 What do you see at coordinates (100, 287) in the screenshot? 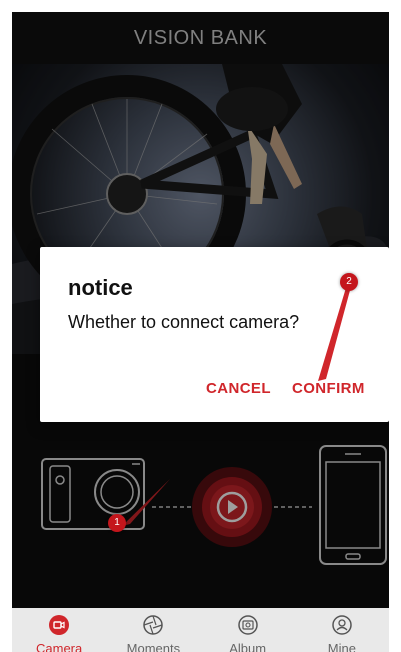
I see `dialog-title: notice` at bounding box center [100, 287].